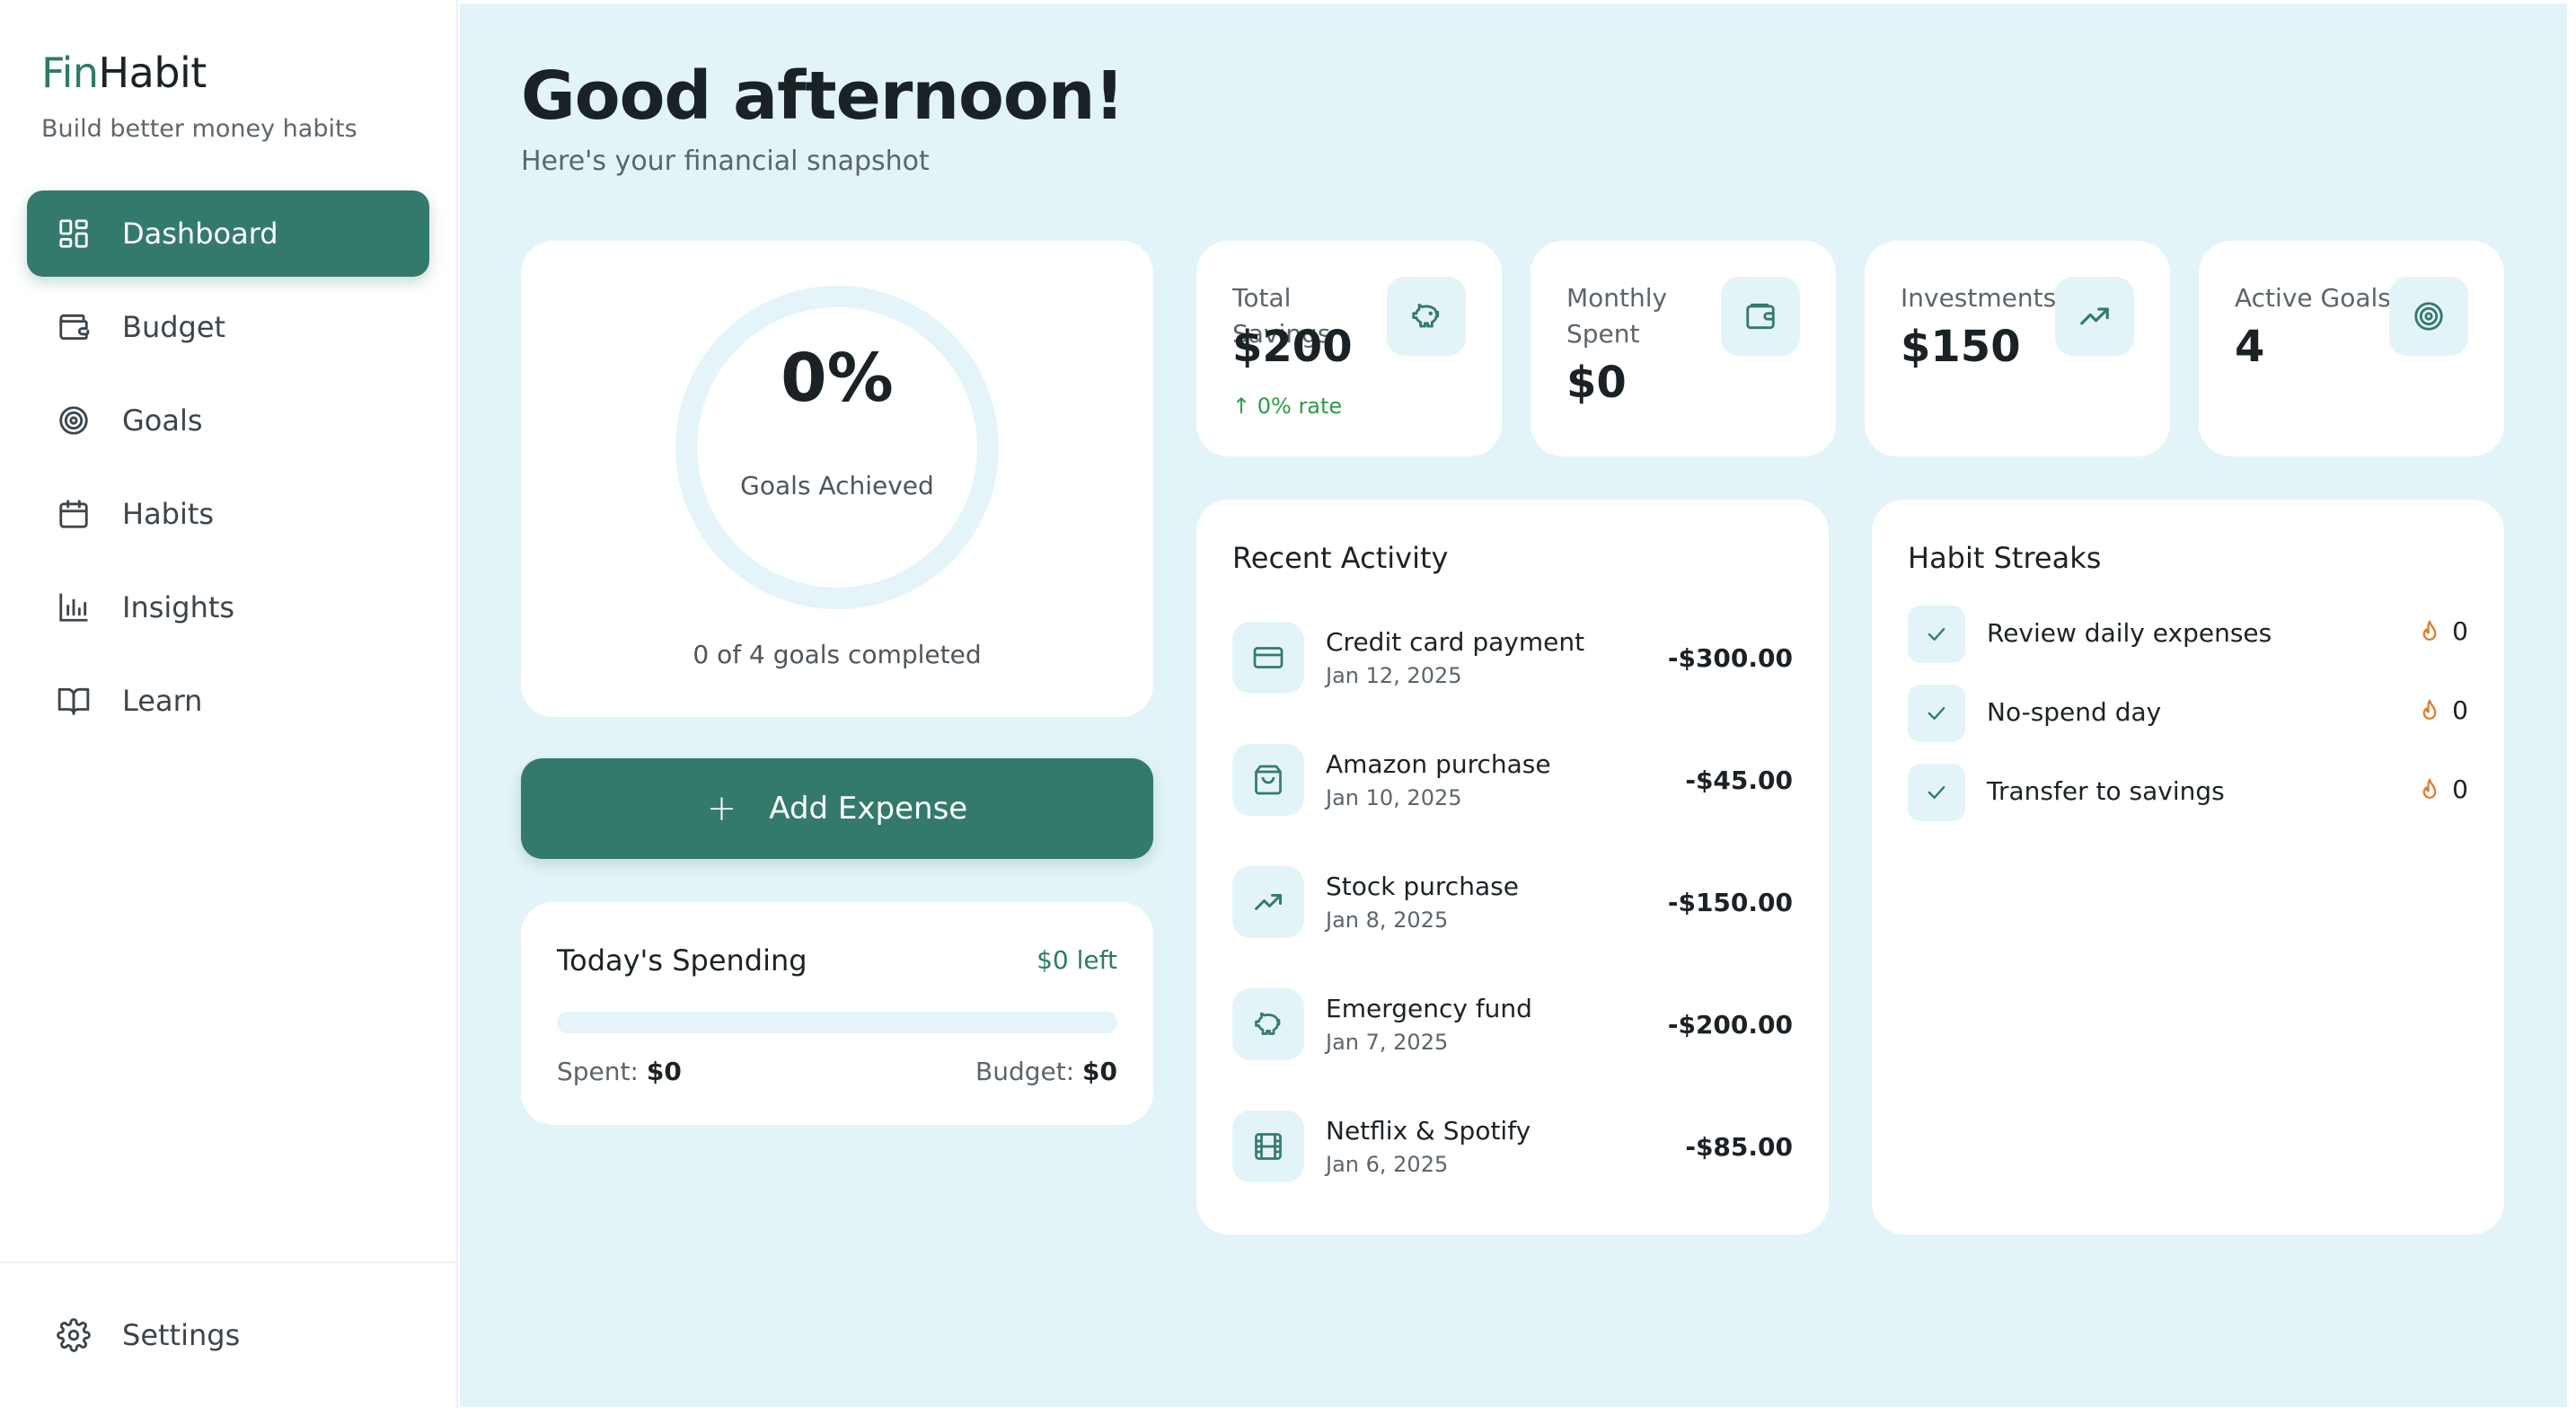 The width and height of the screenshot is (2576, 1416). What do you see at coordinates (1422, 887) in the screenshot?
I see `activity-name: Stock purchase` at bounding box center [1422, 887].